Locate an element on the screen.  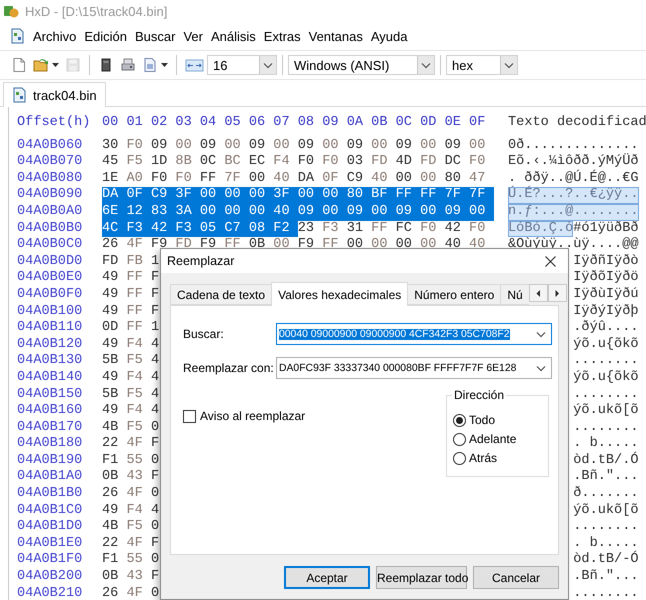
dialog-tab: Cadena de texto is located at coordinates (221, 294).